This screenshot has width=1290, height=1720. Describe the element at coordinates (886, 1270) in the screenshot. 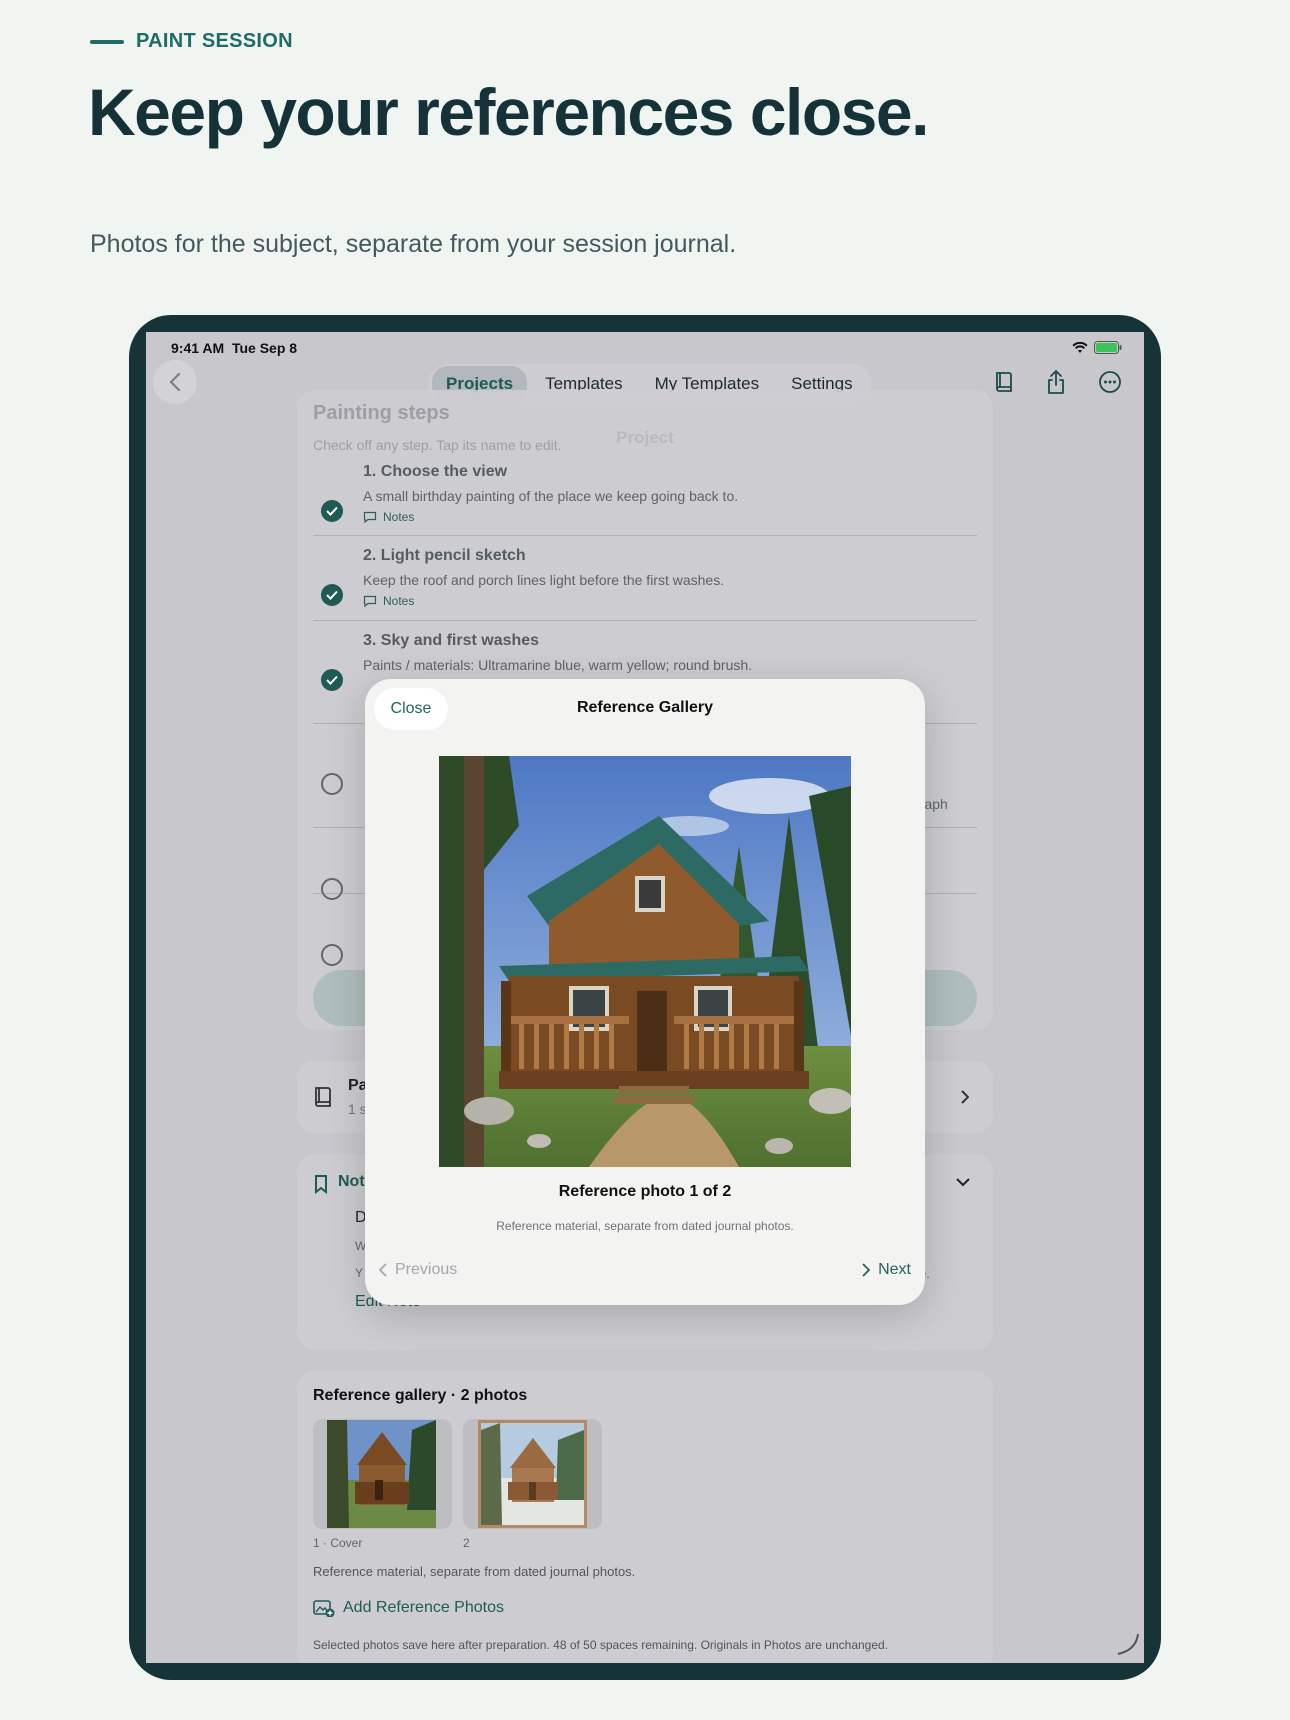

I see `next-button: Next` at that location.